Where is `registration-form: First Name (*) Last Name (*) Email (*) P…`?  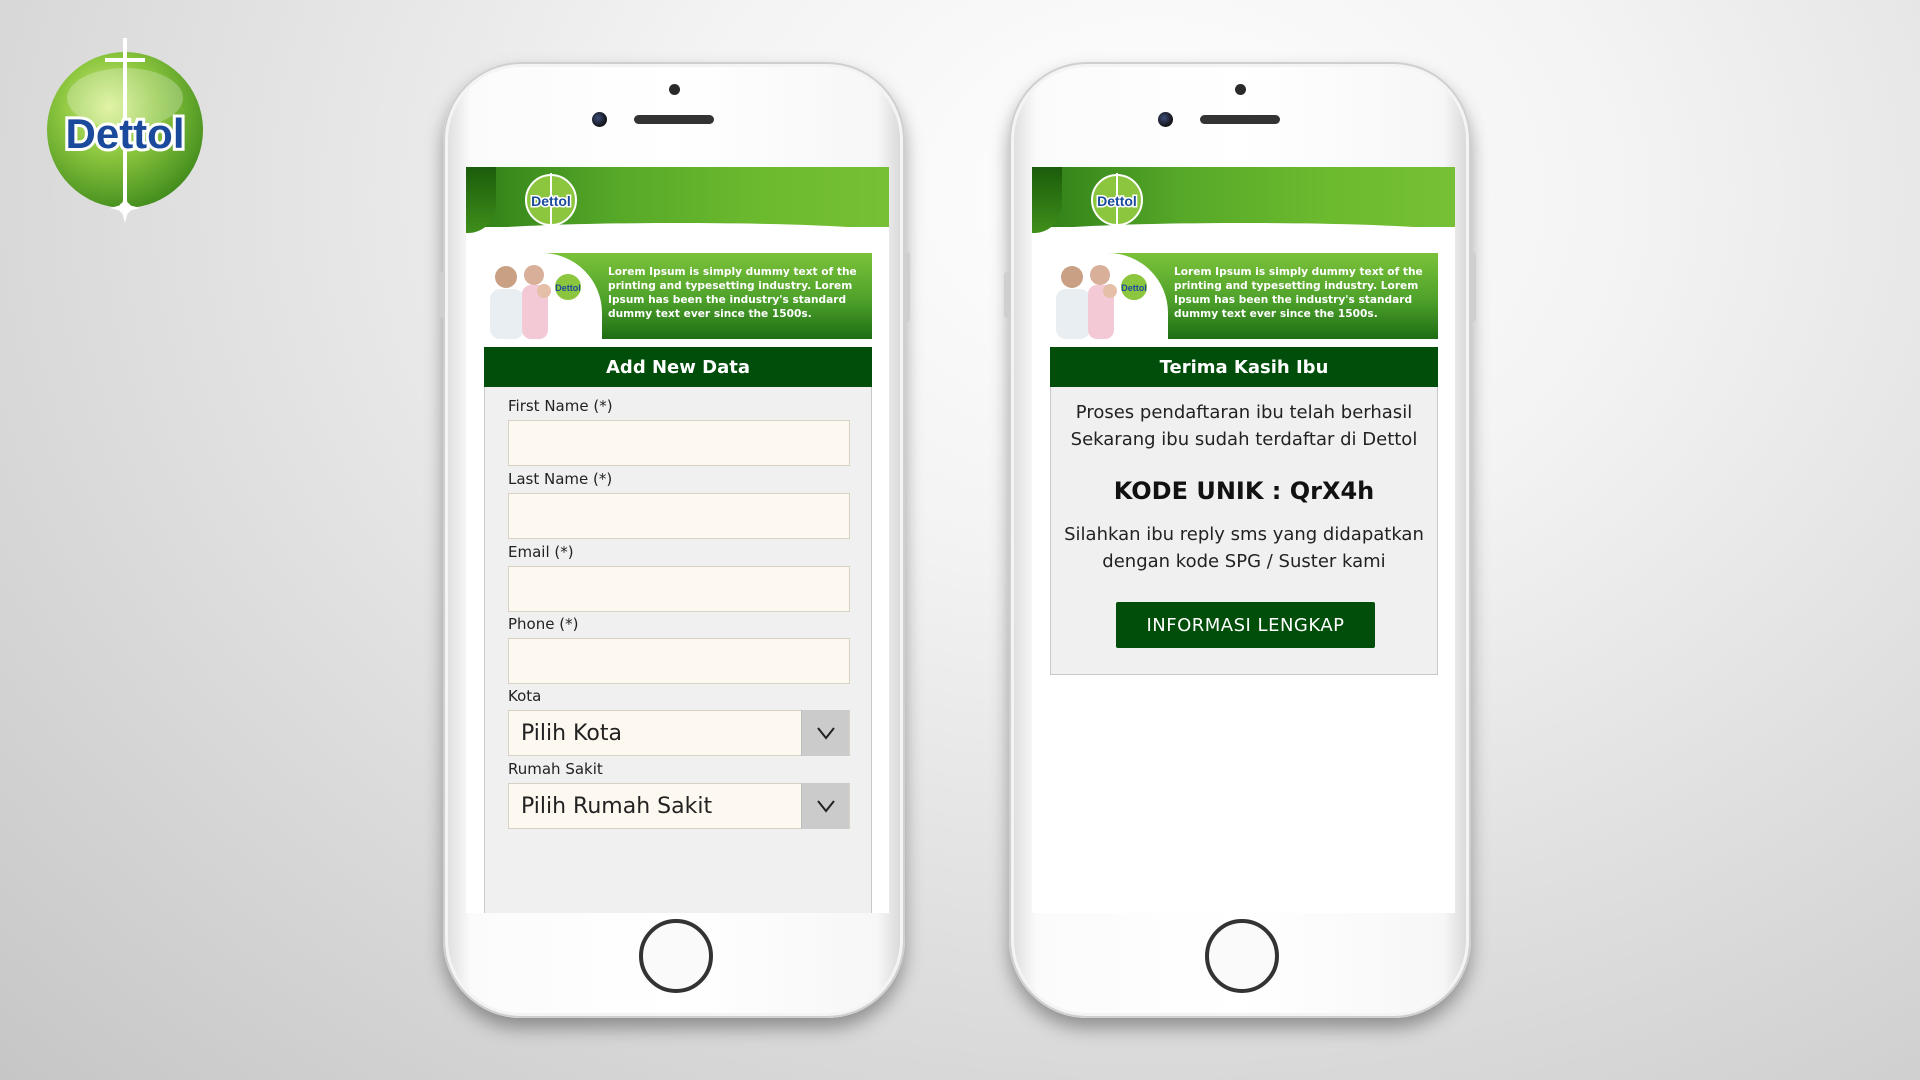 registration-form: First Name (*) Last Name (*) Email (*) P… is located at coordinates (678, 650).